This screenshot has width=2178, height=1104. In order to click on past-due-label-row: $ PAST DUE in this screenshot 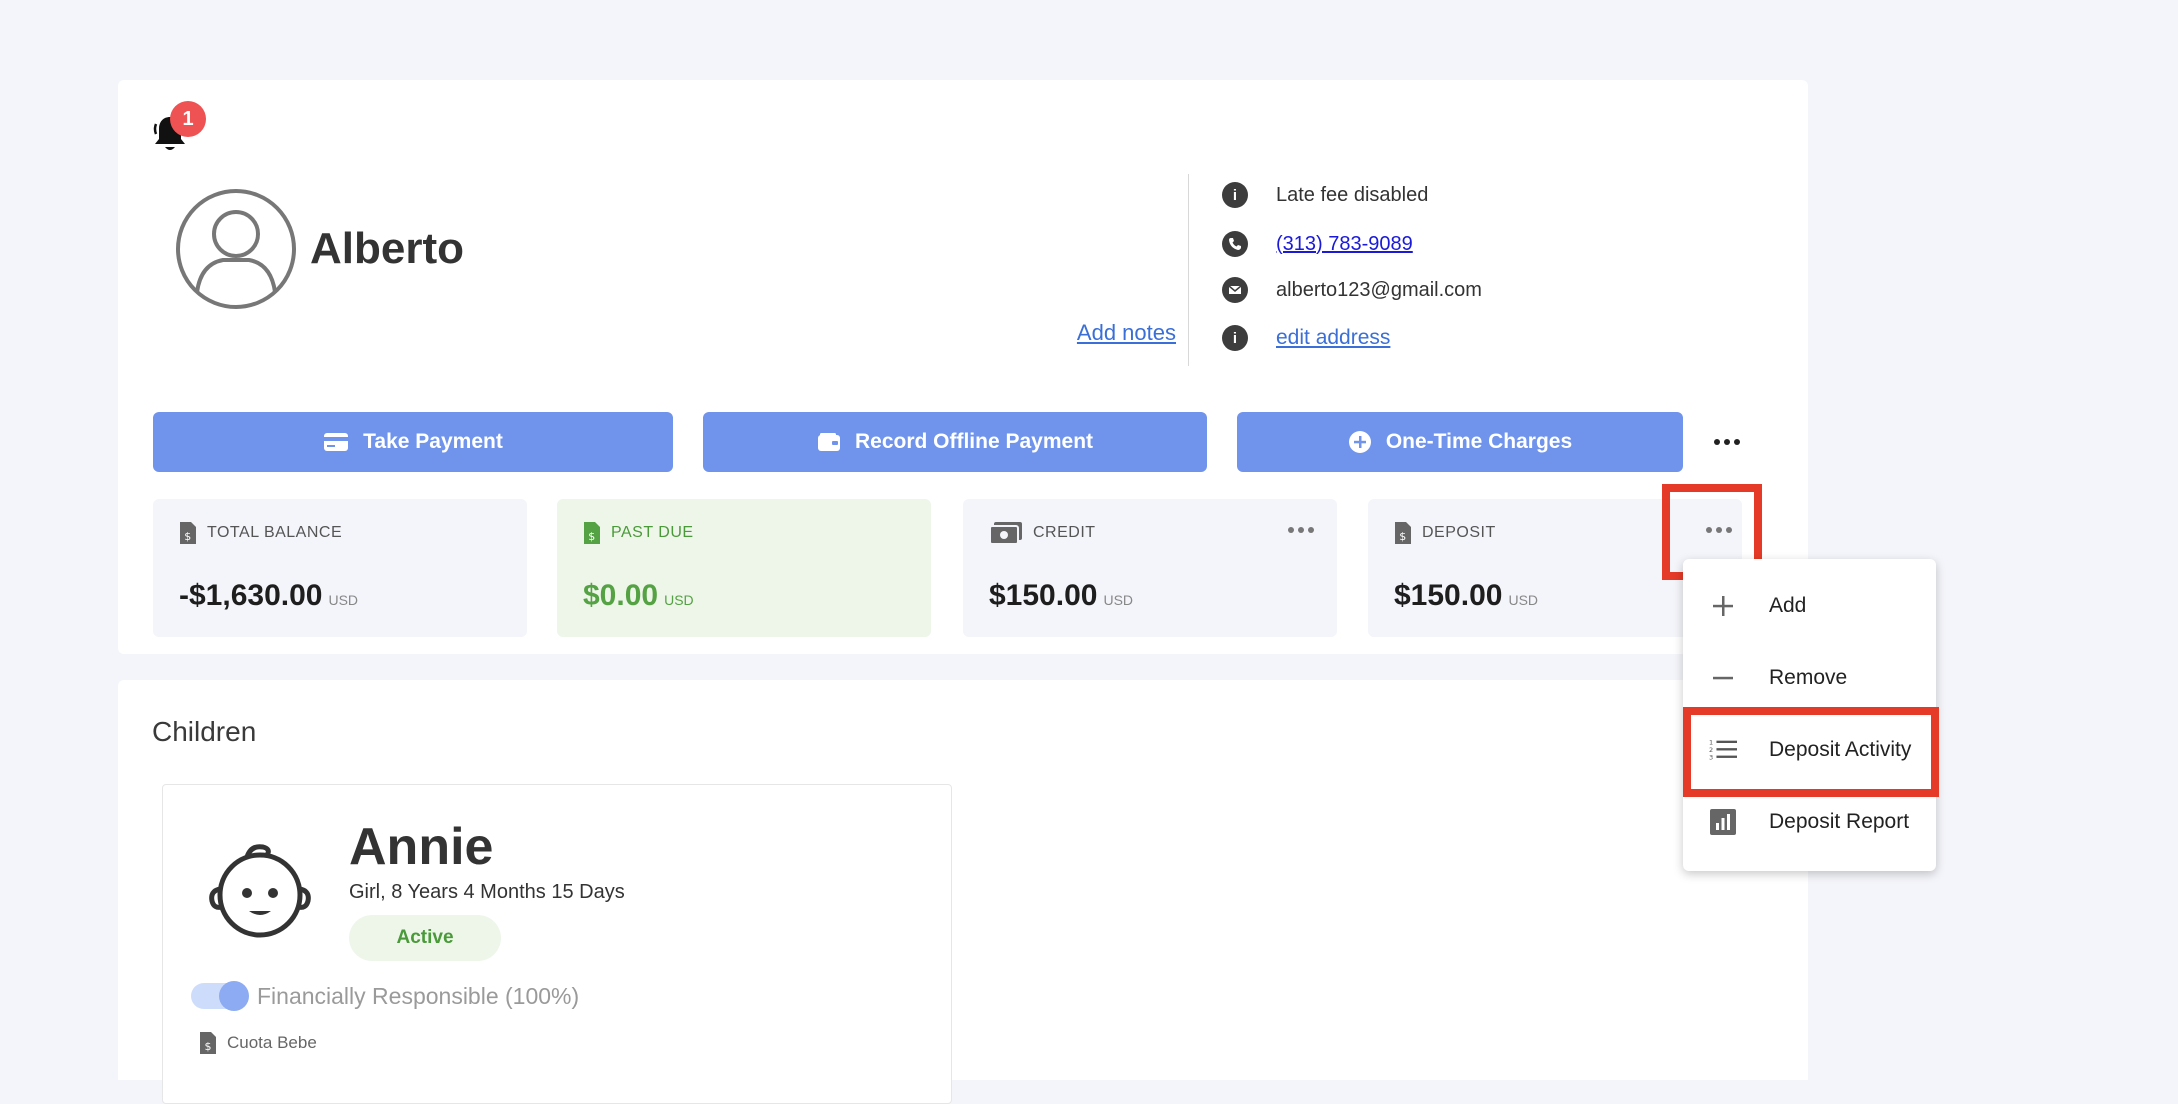, I will do `click(638, 533)`.